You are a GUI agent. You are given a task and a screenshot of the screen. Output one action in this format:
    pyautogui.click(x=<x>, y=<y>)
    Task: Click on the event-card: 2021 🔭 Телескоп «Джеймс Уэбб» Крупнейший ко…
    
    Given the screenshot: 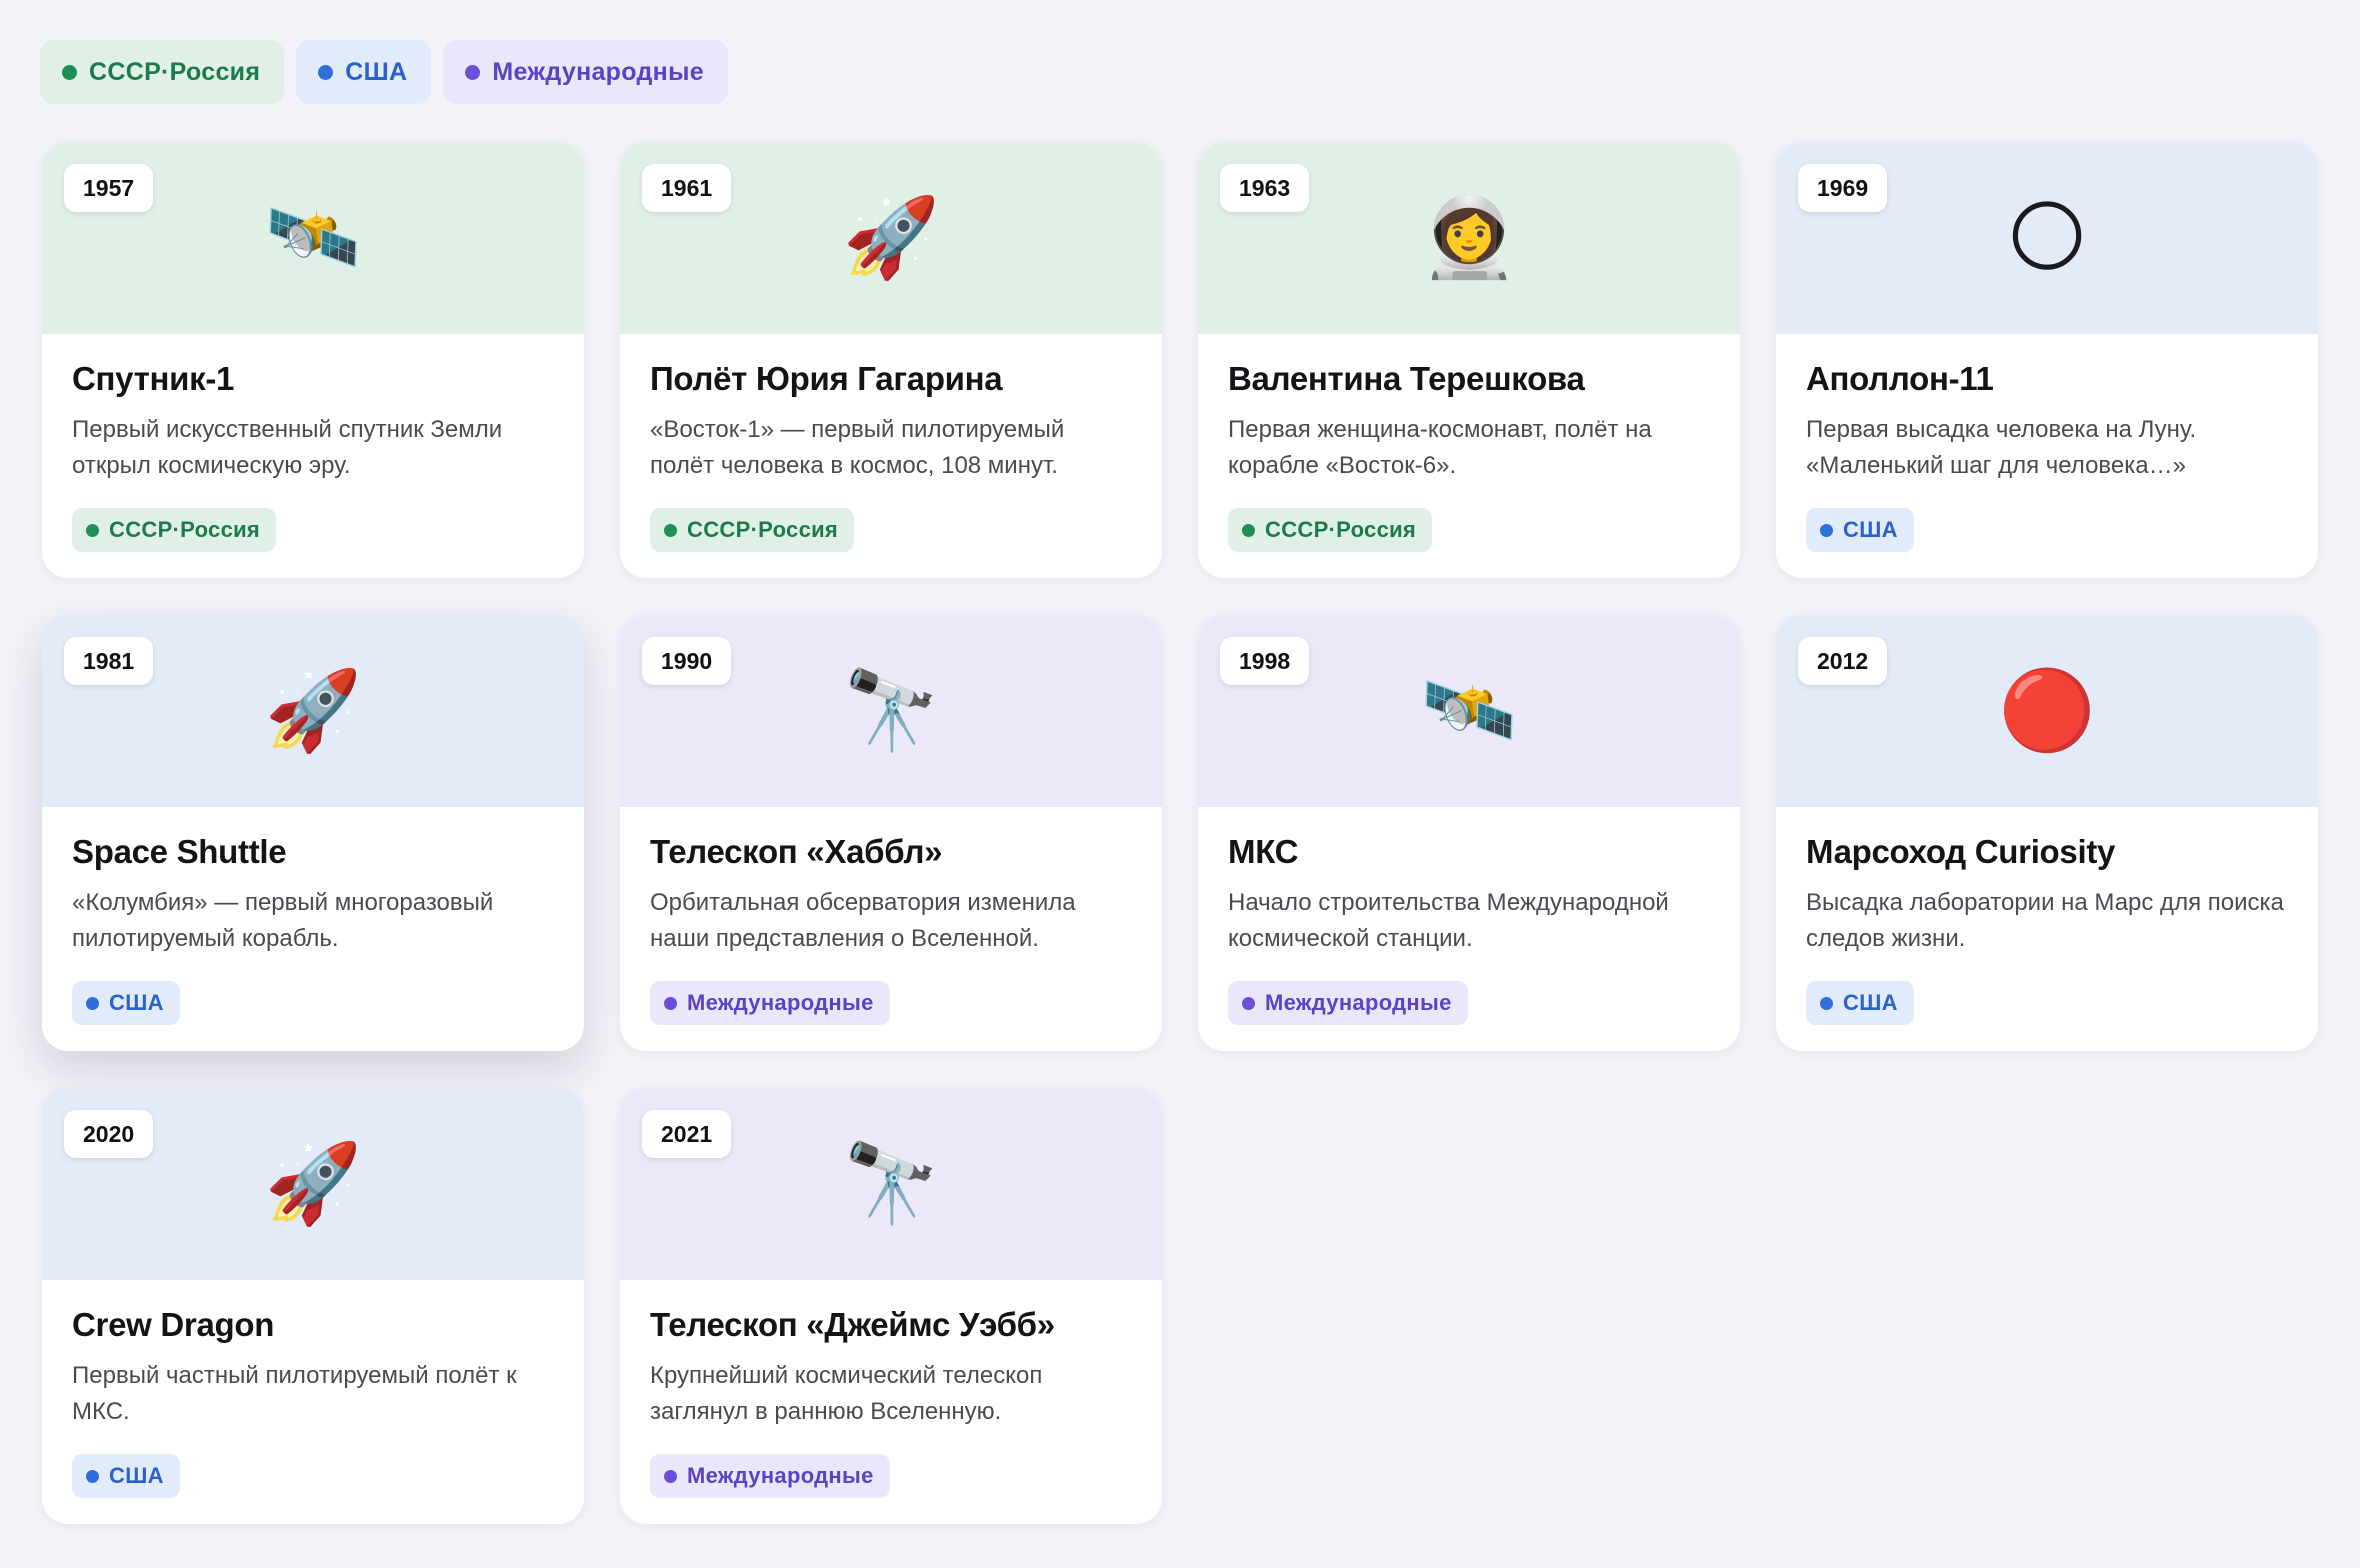 What is the action you would take?
    pyautogui.click(x=891, y=1306)
    